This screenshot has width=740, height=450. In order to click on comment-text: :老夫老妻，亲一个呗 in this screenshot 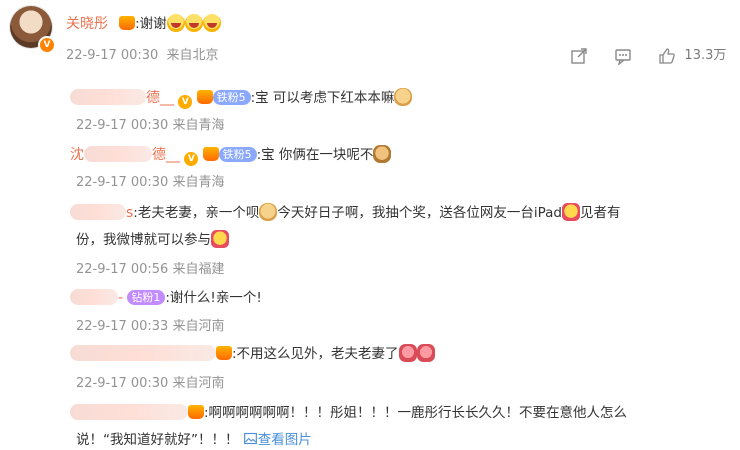, I will do `click(196, 213)`.